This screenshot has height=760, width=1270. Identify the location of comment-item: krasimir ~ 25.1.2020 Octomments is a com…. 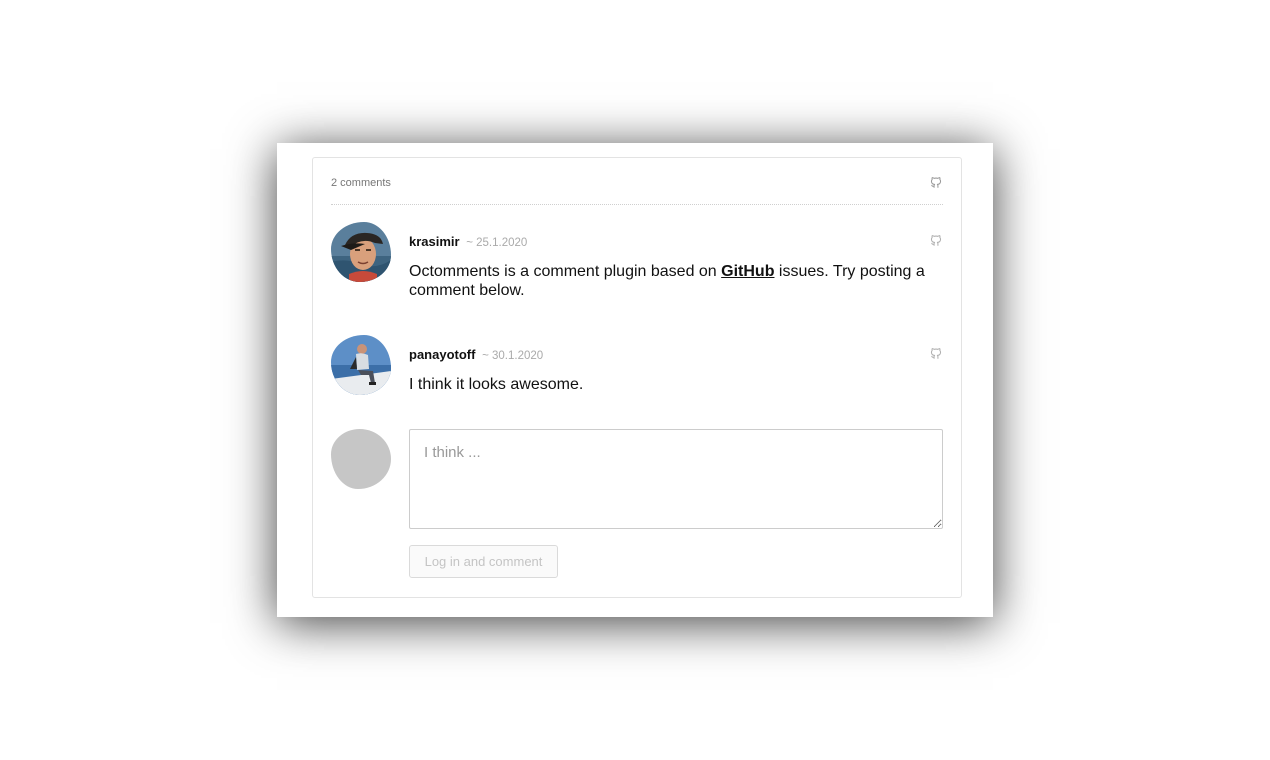
(637, 267).